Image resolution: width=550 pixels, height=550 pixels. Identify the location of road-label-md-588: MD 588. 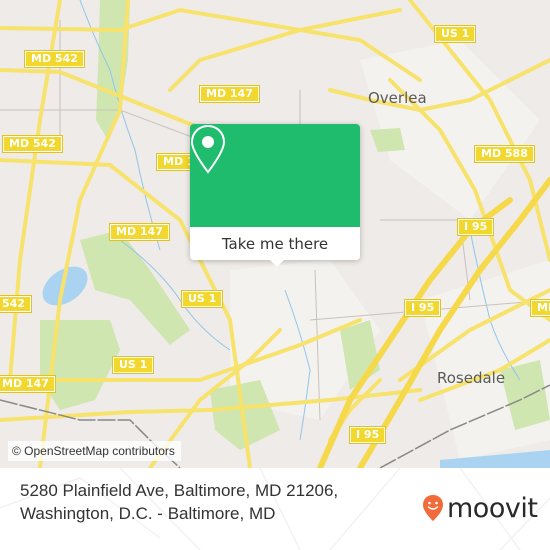
(504, 154).